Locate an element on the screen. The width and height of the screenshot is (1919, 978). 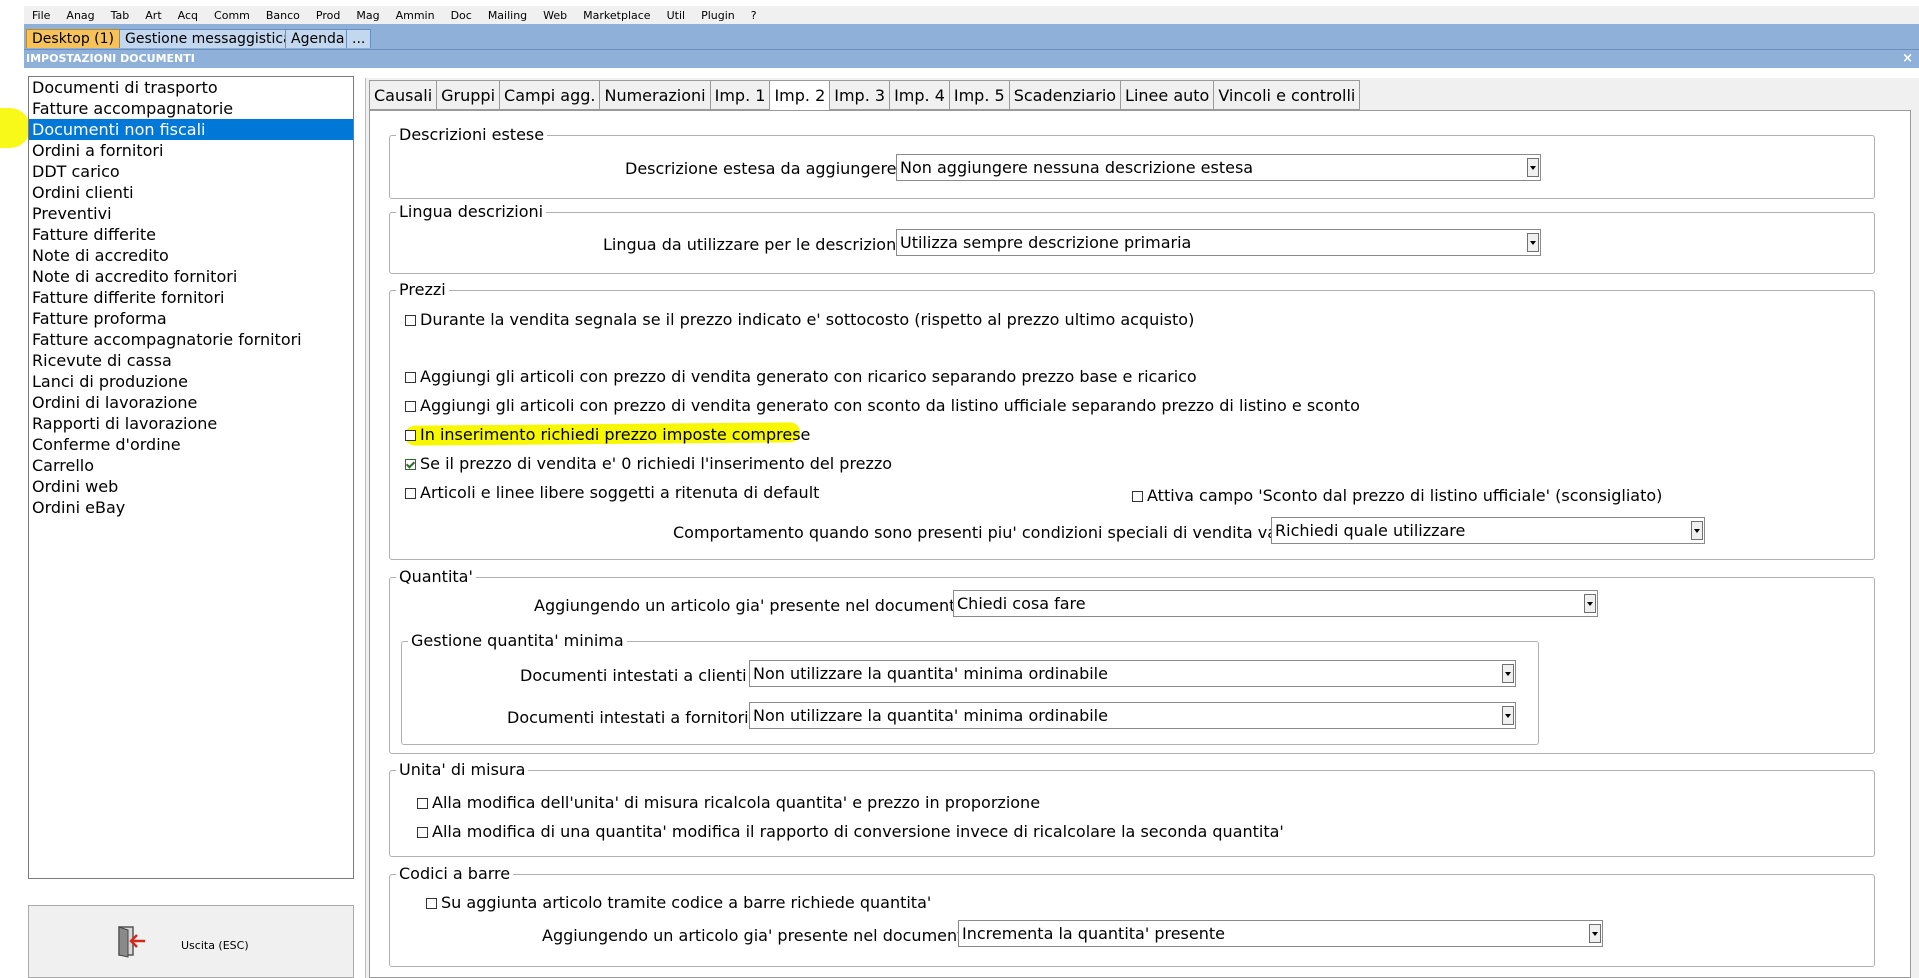
list-item: Documenti di trasporto is located at coordinates (191, 87).